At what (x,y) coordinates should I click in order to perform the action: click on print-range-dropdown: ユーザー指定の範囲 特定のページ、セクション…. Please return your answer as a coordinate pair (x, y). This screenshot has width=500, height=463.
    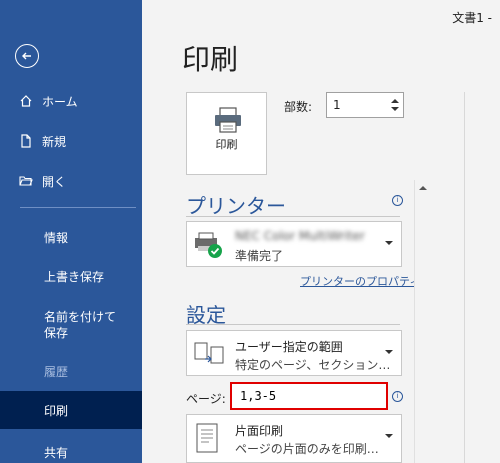
    Looking at the image, I should click on (294, 353).